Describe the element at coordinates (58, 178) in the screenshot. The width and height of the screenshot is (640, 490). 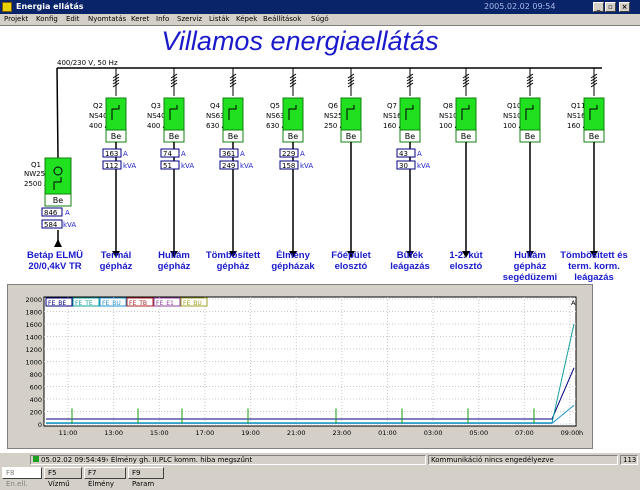
I see `main-breaker` at that location.